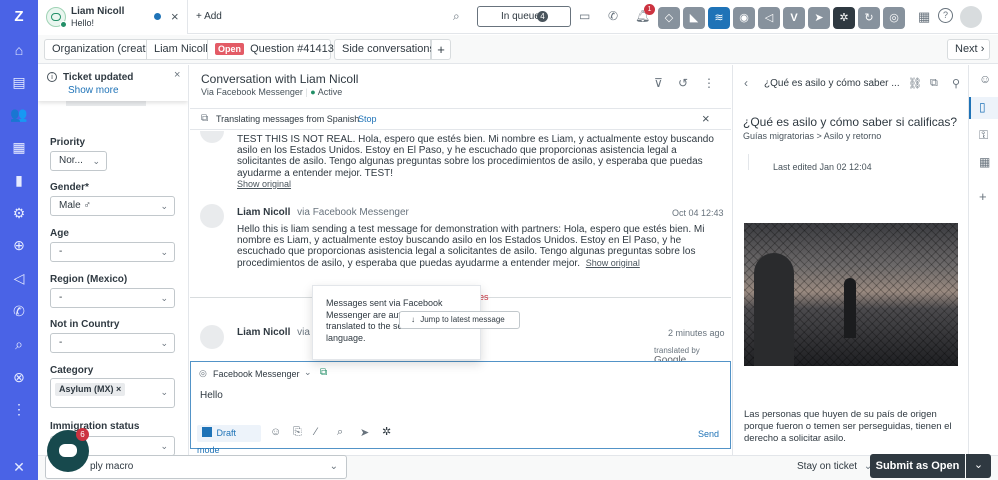 This screenshot has width=998, height=480. Describe the element at coordinates (894, 18) in the screenshot. I see `app-icon-zoom: ◎` at that location.